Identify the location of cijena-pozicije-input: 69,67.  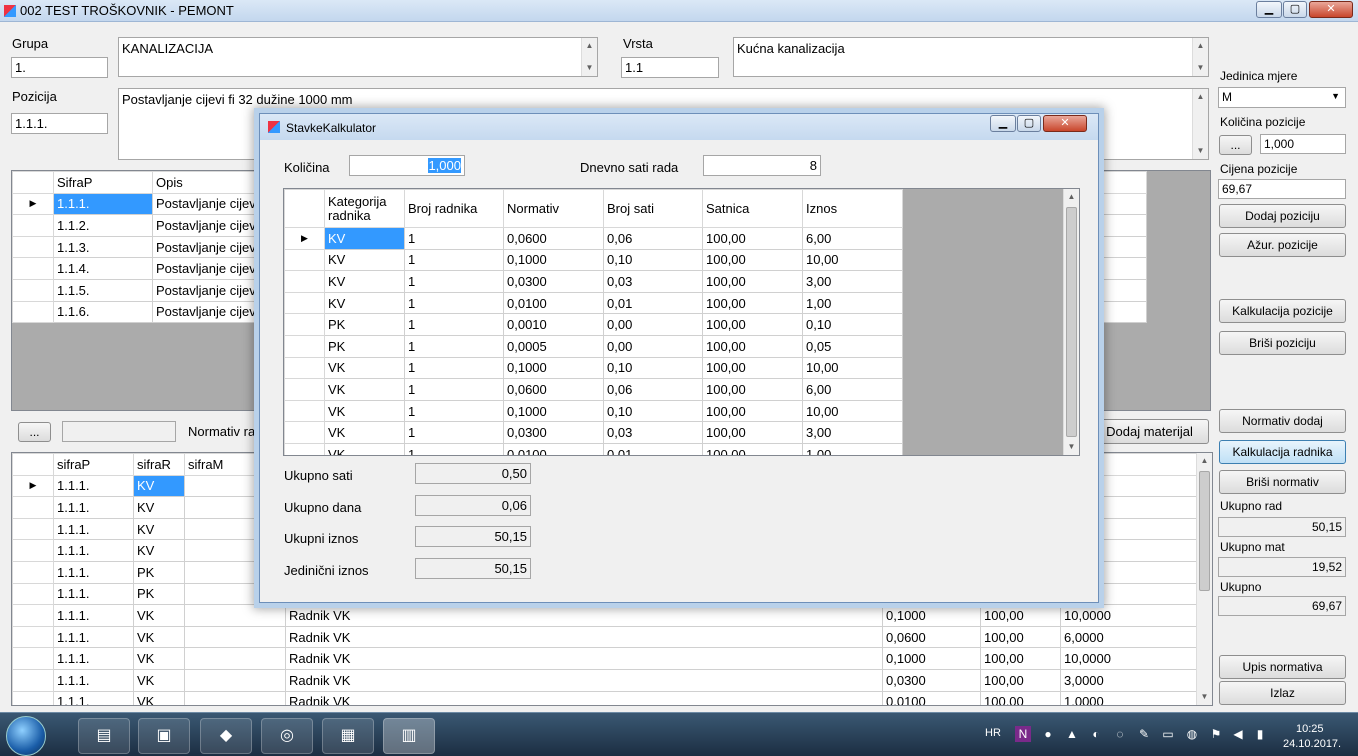
(1282, 189).